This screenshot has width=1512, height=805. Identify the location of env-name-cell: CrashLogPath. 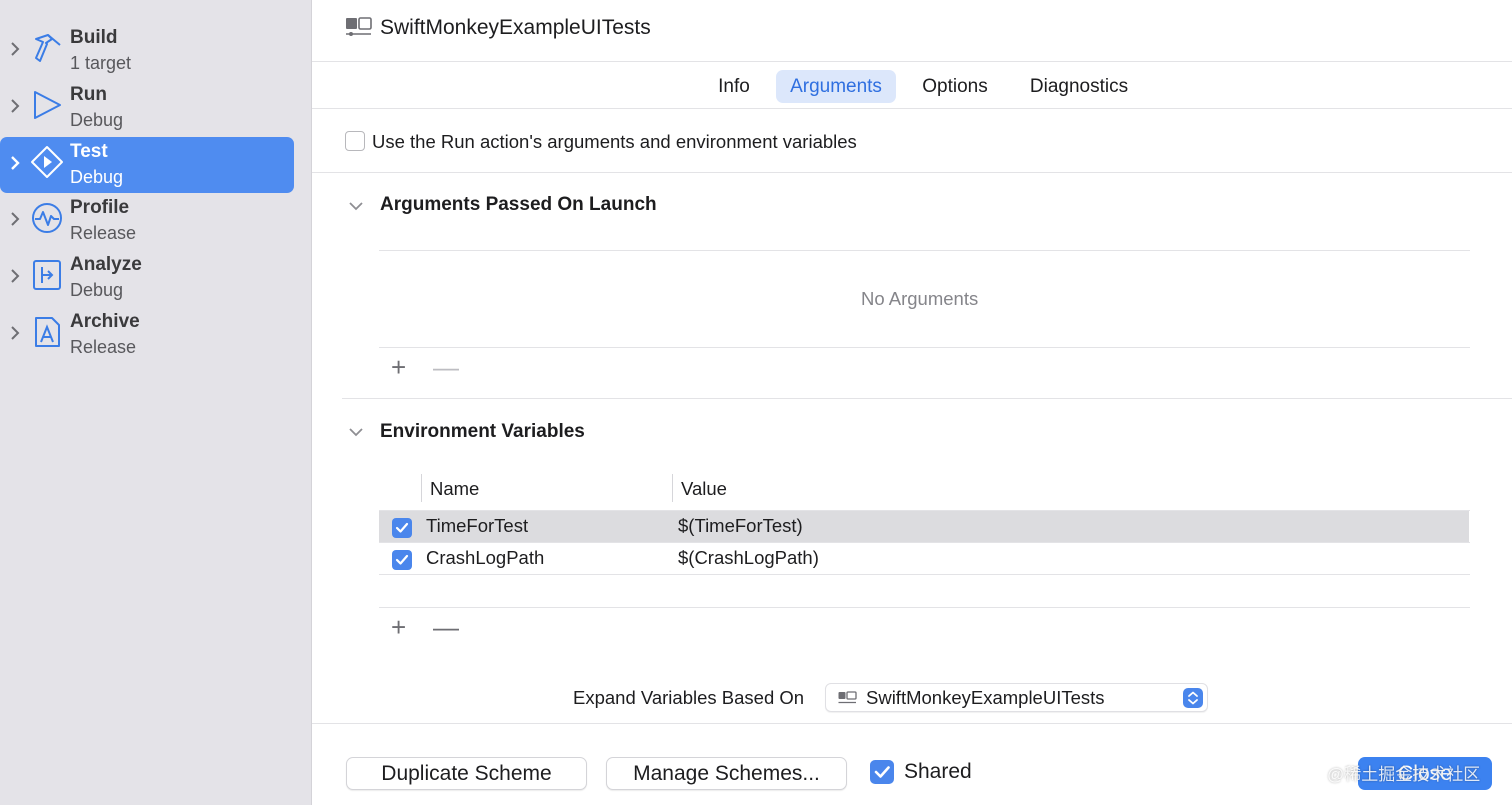
(485, 558).